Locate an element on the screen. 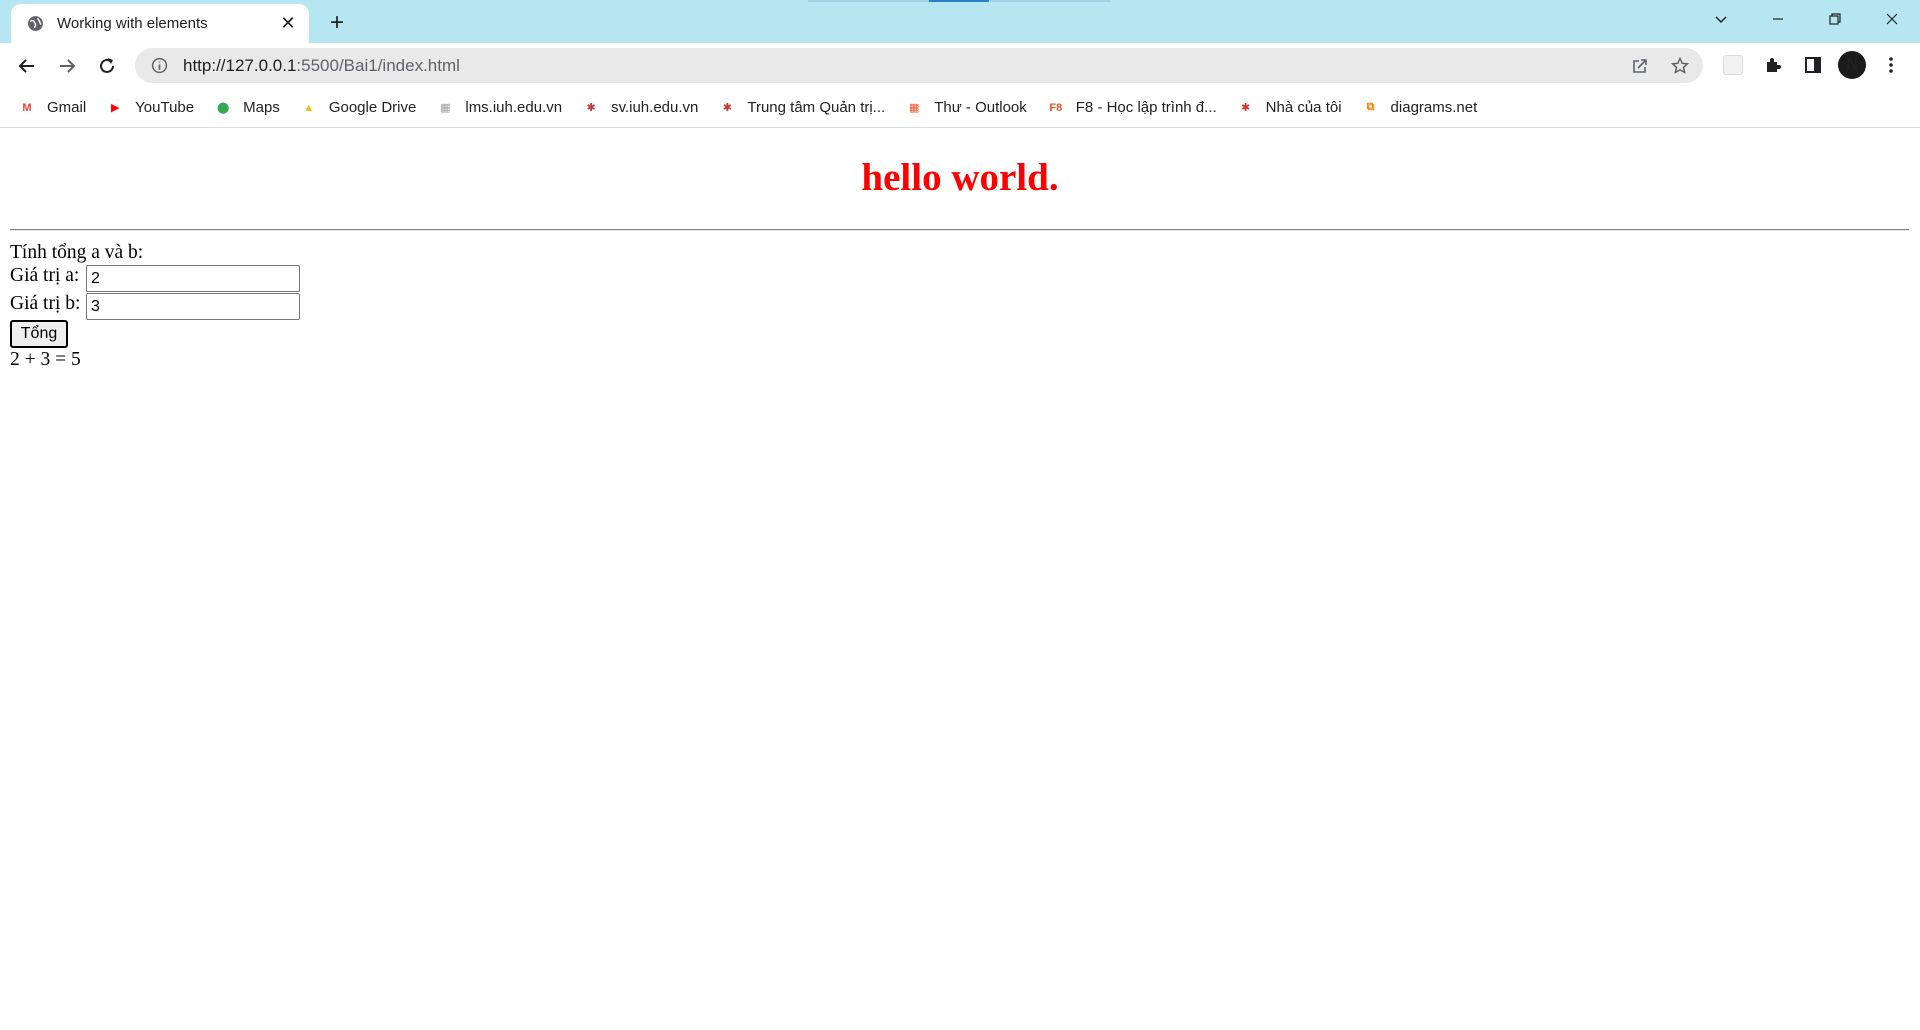 The width and height of the screenshot is (1920, 1030). bookmark-item: ▲ Google Drive is located at coordinates (358, 108).